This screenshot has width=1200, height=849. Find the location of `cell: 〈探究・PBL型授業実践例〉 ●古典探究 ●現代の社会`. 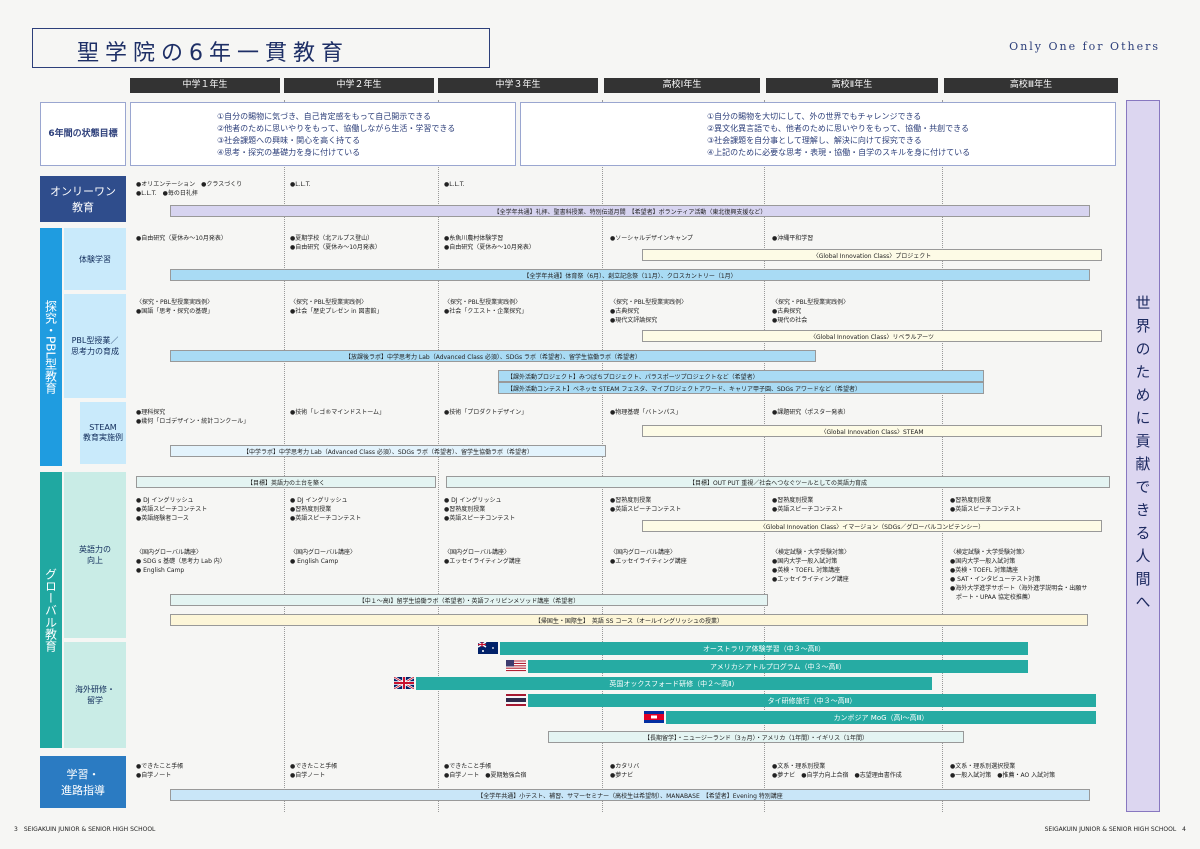

cell: 〈探究・PBL型授業実践例〉 ●古典探究 ●現代の社会 is located at coordinates (811, 311).